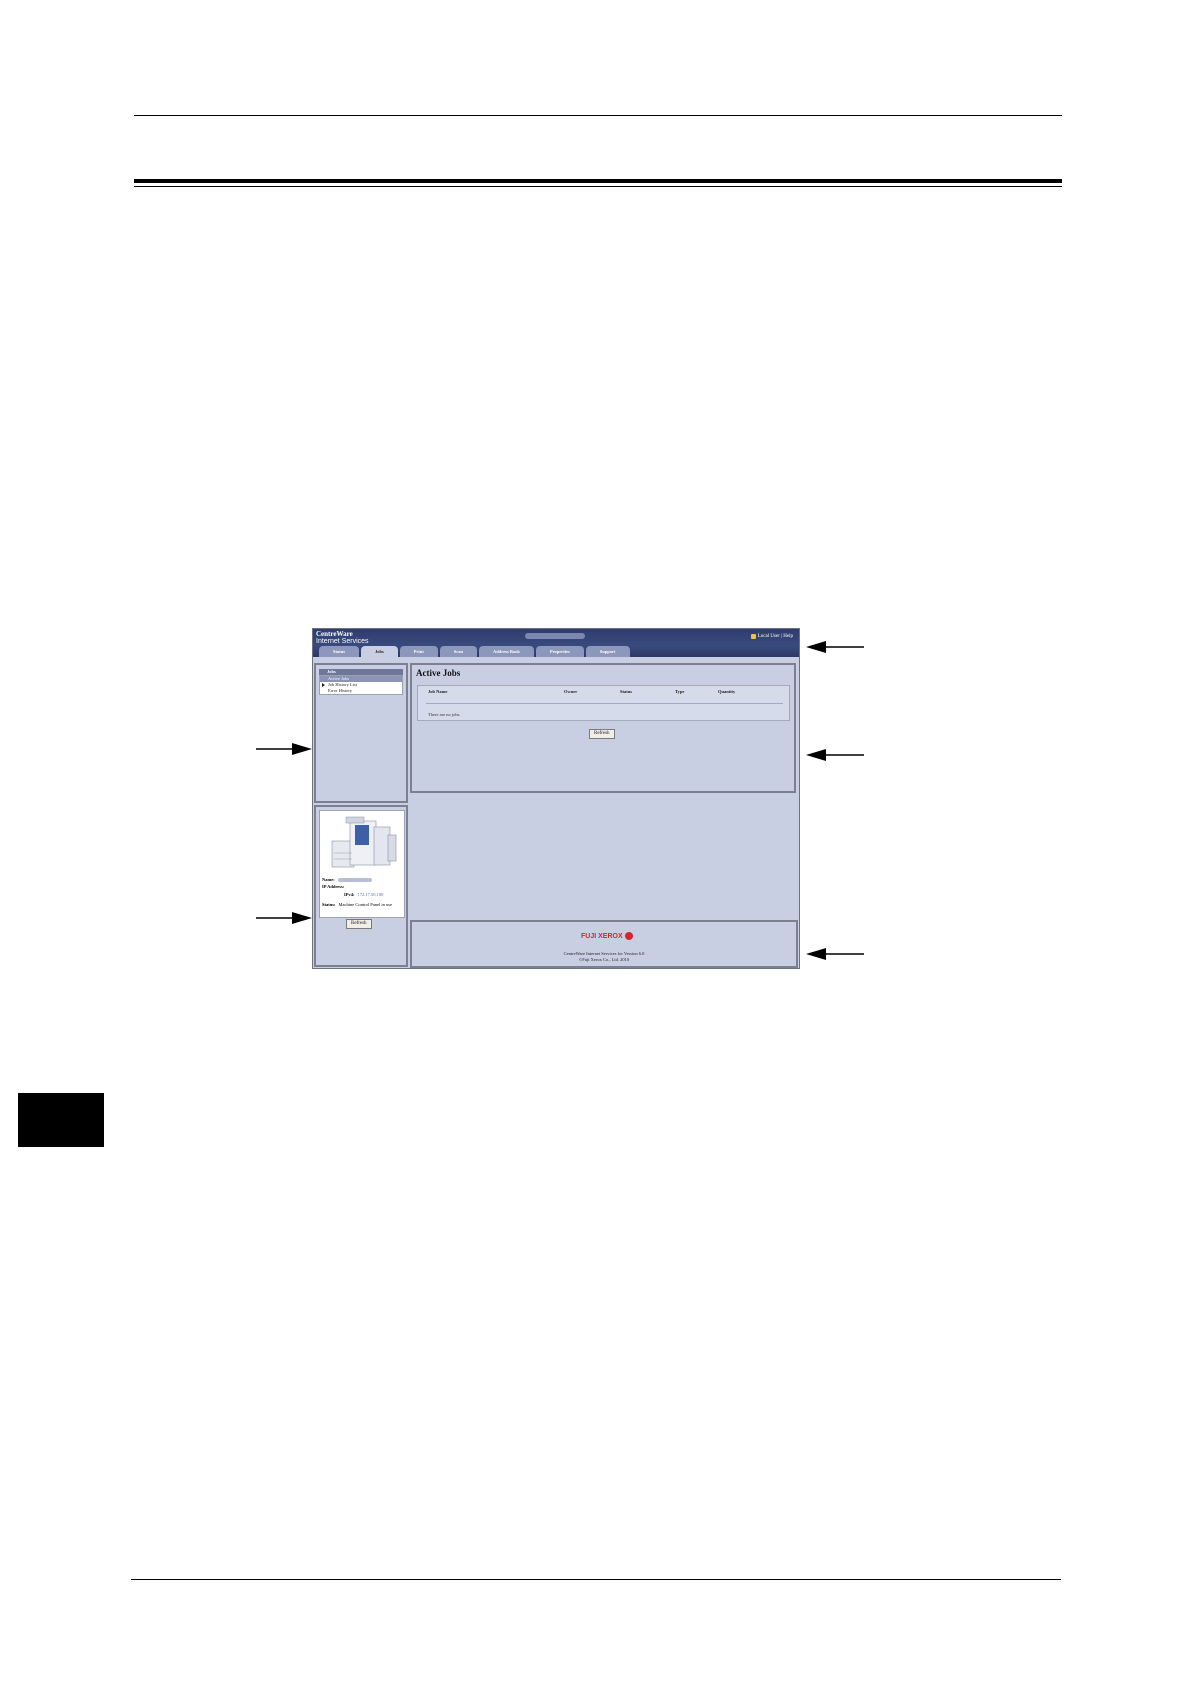 Image resolution: width=1190 pixels, height=1684 pixels. I want to click on column-header: Owner, so click(570, 691).